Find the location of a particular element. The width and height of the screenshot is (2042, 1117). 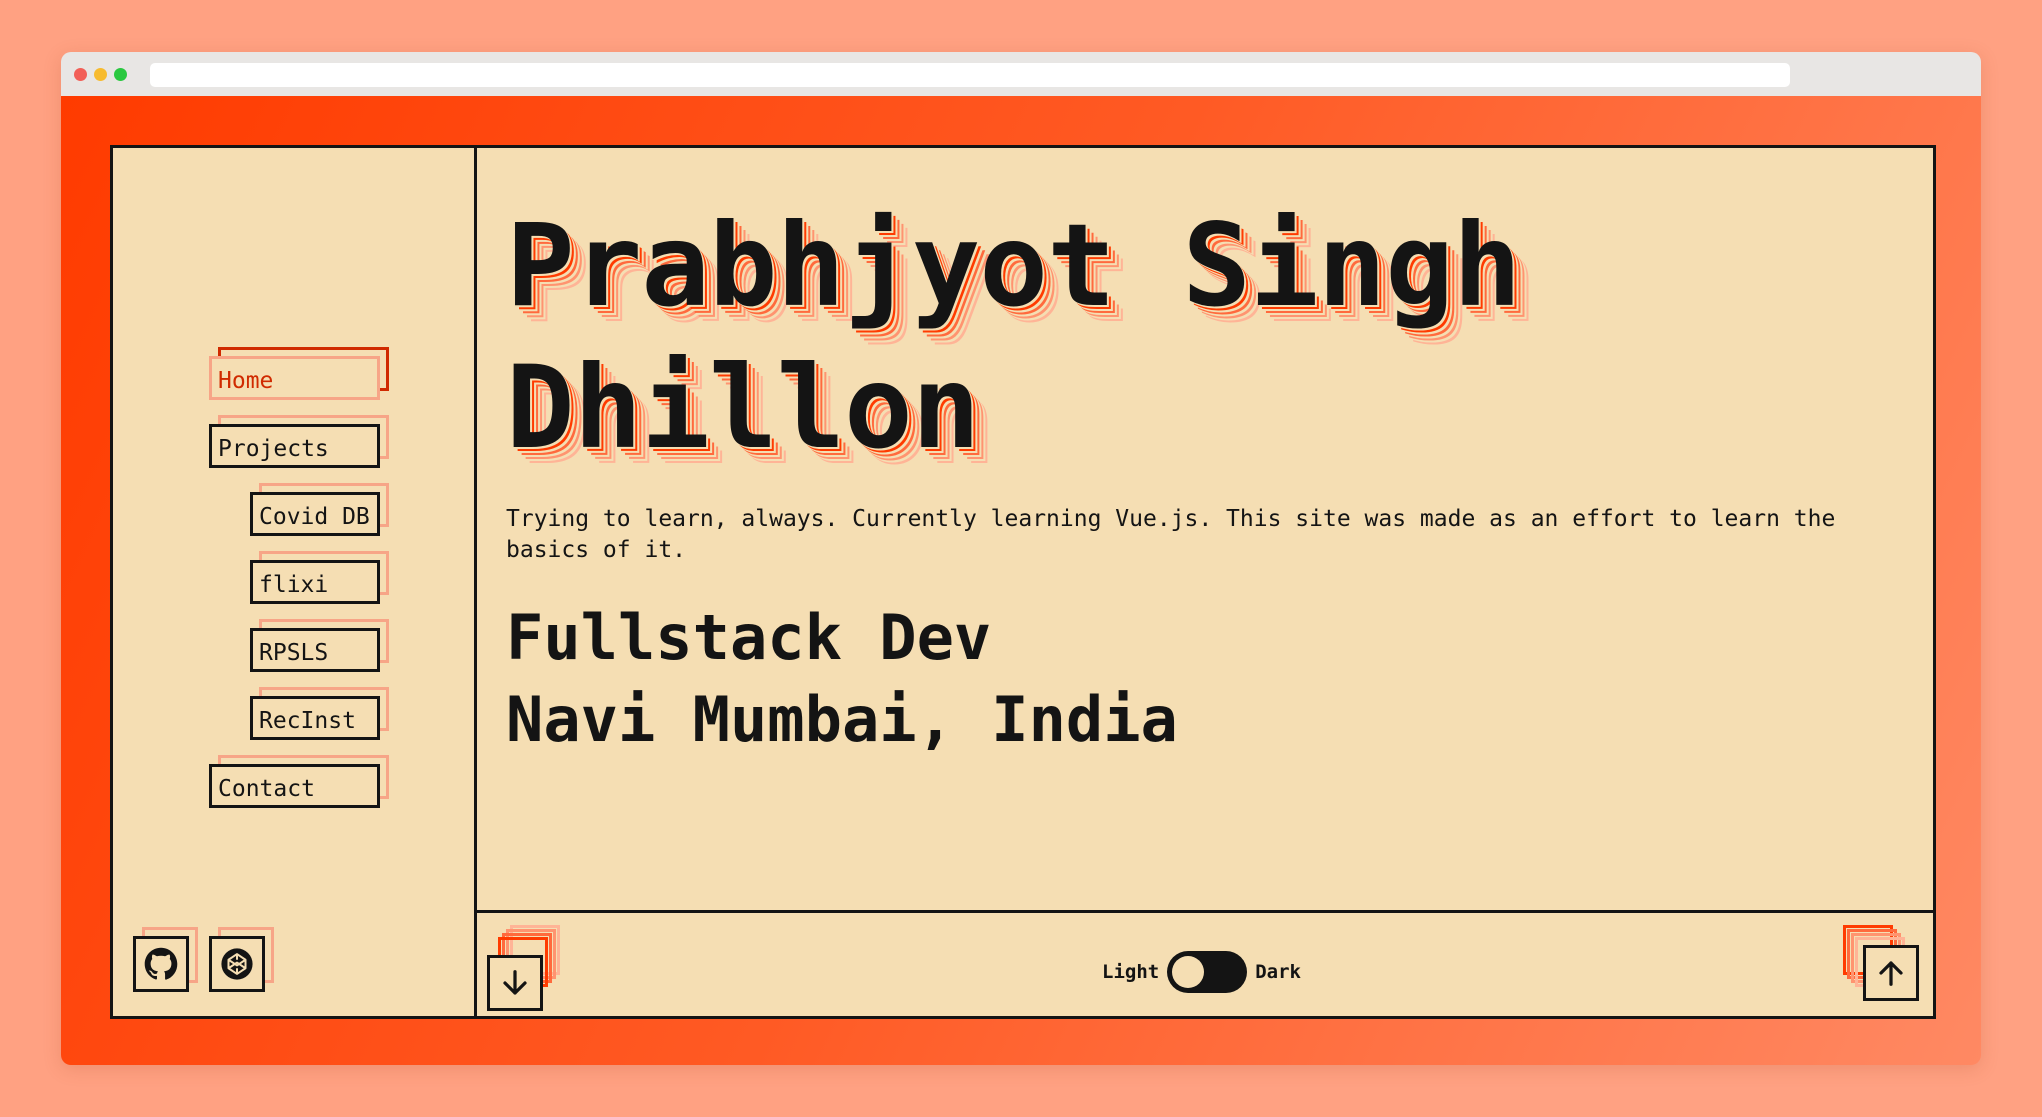

nav-item-recinst: RecInst is located at coordinates (319, 713).